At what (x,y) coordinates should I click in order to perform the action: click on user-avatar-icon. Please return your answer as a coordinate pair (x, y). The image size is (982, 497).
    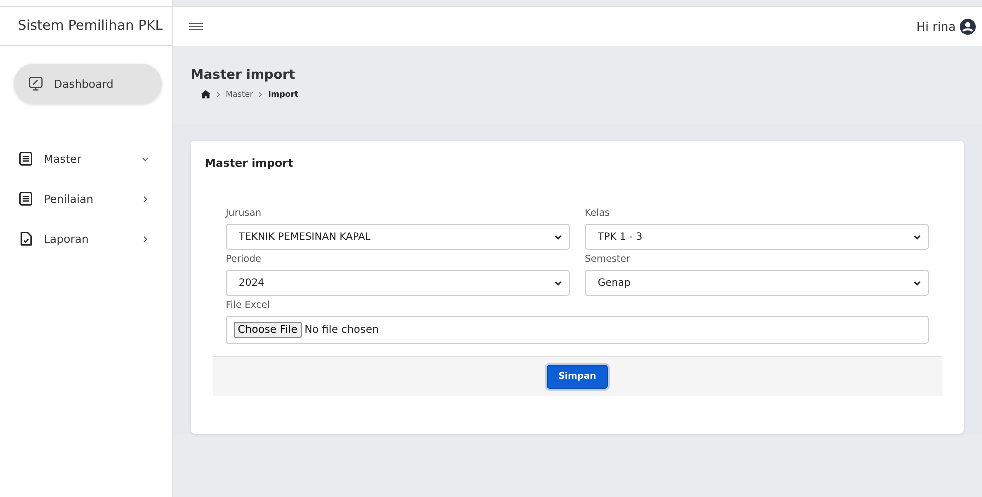
    Looking at the image, I should click on (968, 26).